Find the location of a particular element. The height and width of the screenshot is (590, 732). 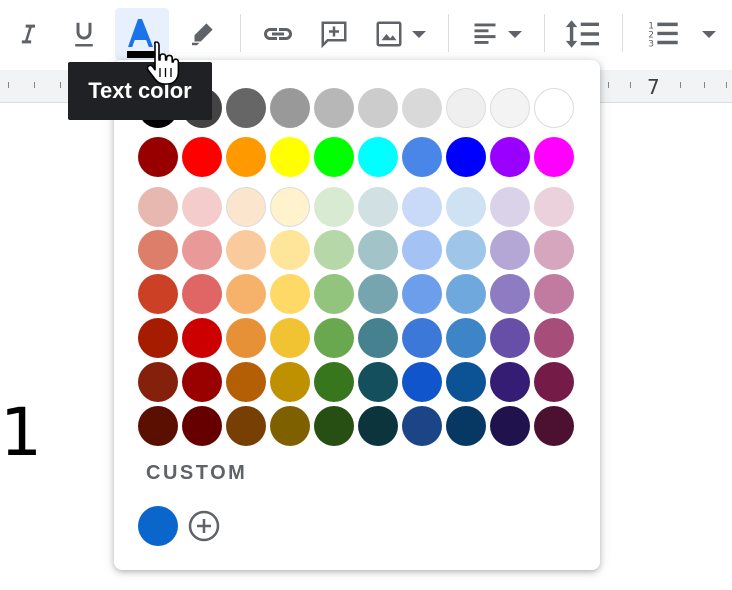

tooltip: Text color is located at coordinates (140, 91).